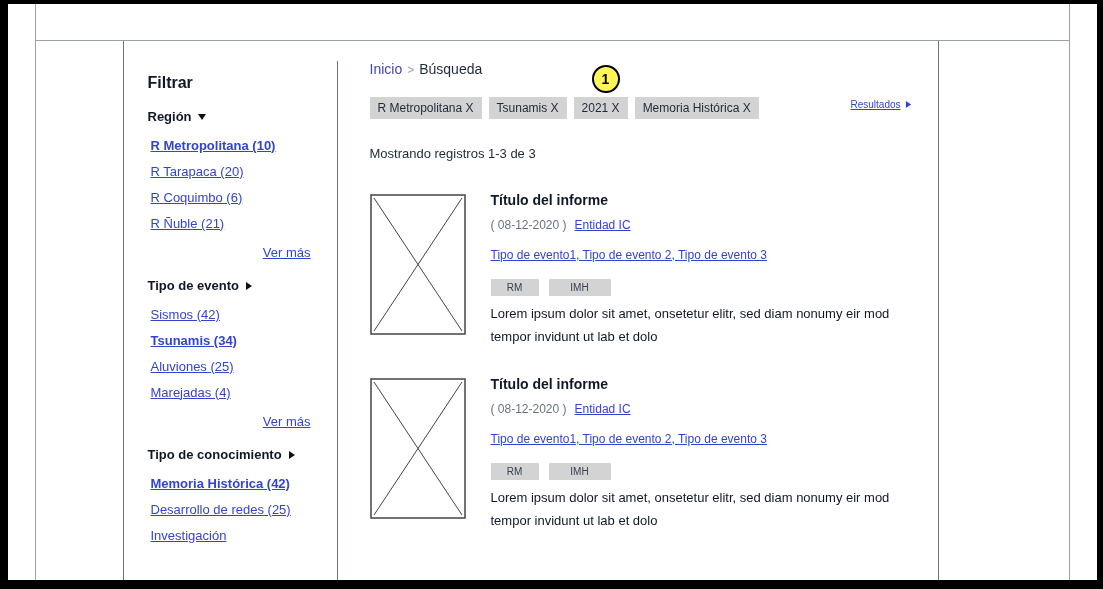 The width and height of the screenshot is (1103, 589). What do you see at coordinates (188, 535) in the screenshot?
I see `filter-link: Investigación` at bounding box center [188, 535].